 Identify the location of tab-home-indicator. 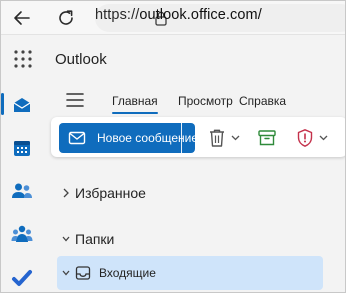
(135, 113).